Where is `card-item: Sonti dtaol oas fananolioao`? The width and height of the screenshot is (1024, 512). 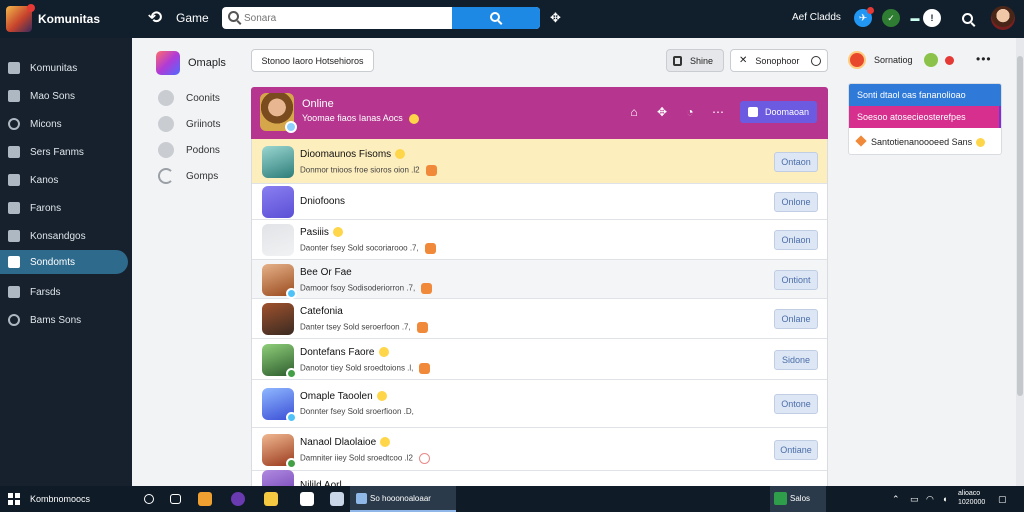
card-item: Sonti dtaol oas fananolioao is located at coordinates (925, 95).